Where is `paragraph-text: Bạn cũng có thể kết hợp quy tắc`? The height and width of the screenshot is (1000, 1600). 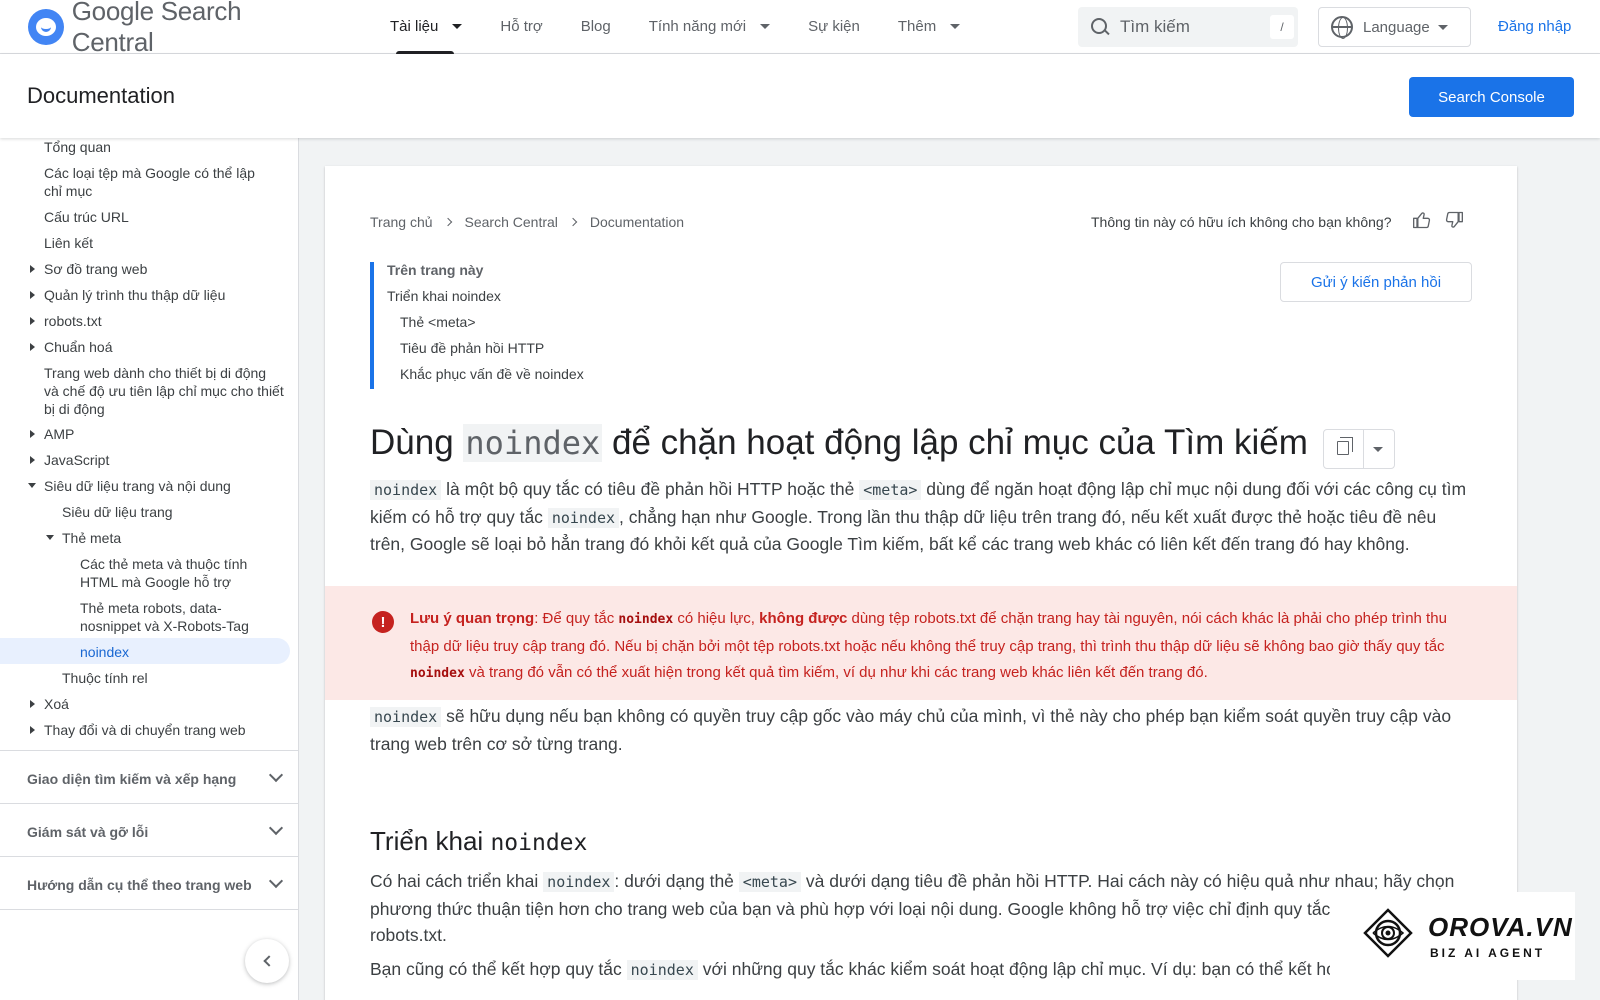 paragraph-text: Bạn cũng có thể kết hợp quy tắc is located at coordinates (496, 969).